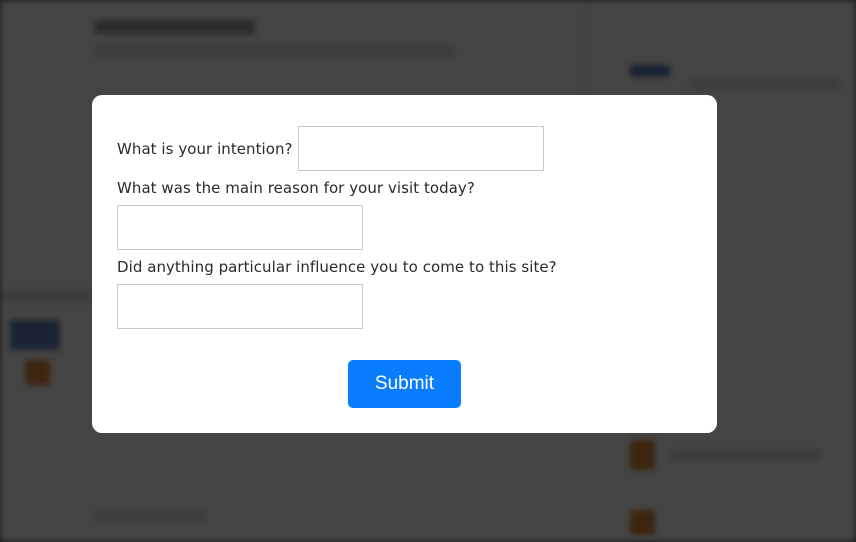 The height and width of the screenshot is (542, 856). What do you see at coordinates (420, 148) in the screenshot?
I see `intention-input` at bounding box center [420, 148].